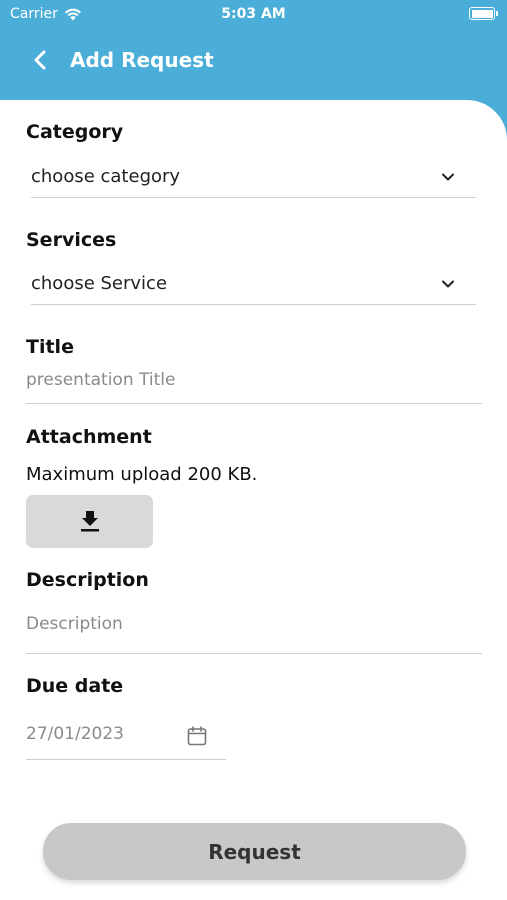  What do you see at coordinates (142, 474) in the screenshot?
I see `attachment-helper-text: Maximum upload 200 KB.` at bounding box center [142, 474].